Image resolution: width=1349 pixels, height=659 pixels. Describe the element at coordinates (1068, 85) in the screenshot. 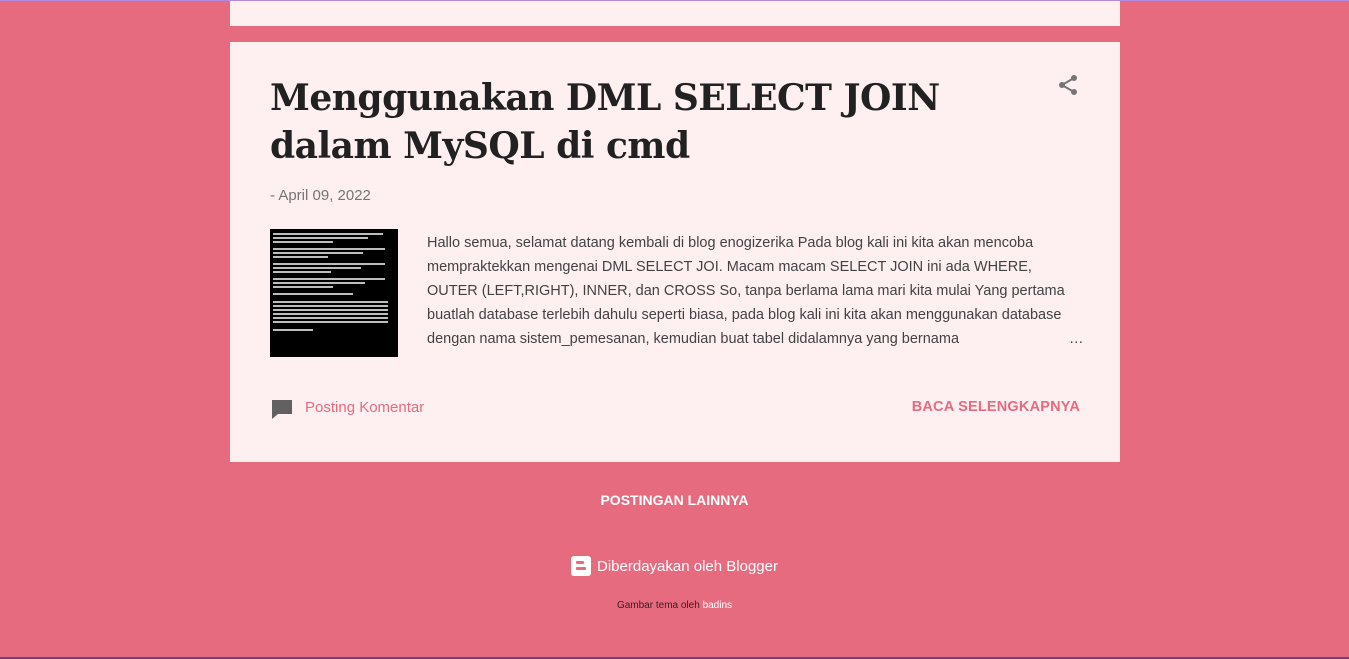

I see `share-icon` at that location.